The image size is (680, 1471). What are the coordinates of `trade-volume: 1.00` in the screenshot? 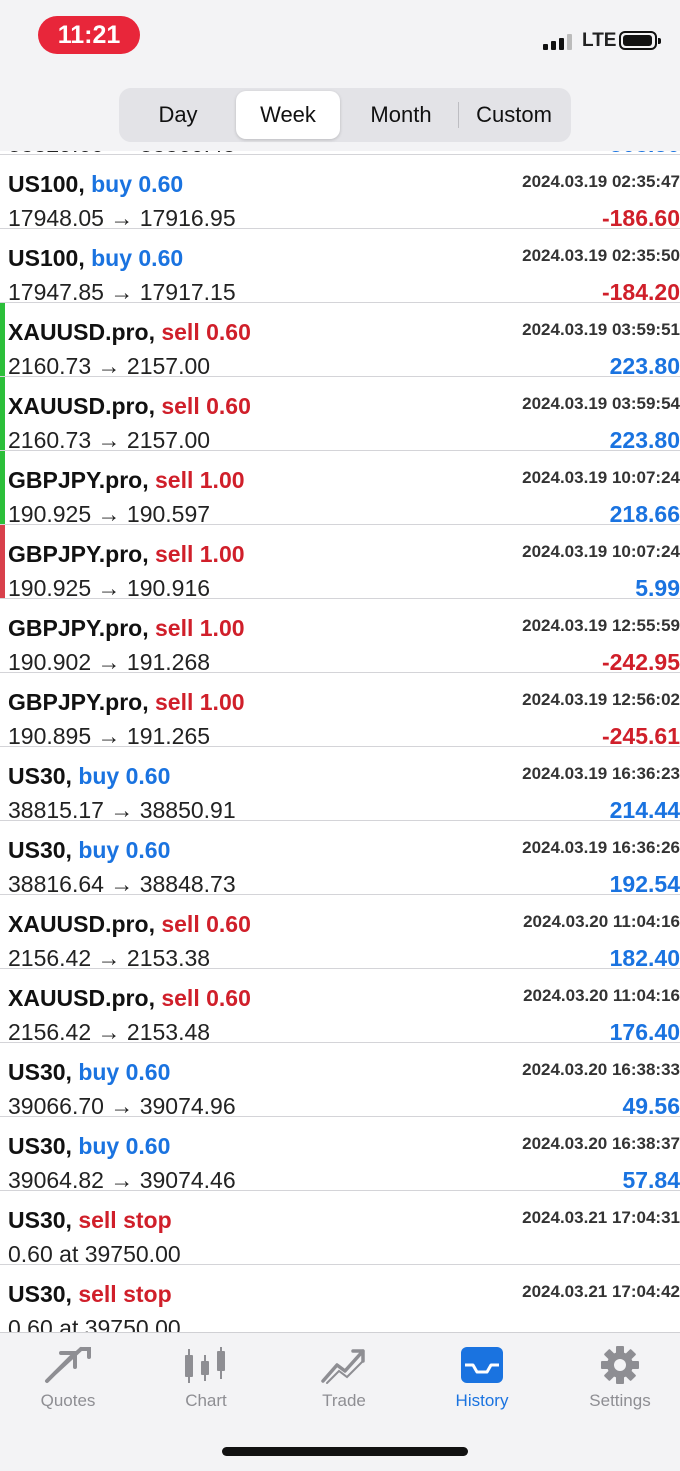 It's located at (222, 554).